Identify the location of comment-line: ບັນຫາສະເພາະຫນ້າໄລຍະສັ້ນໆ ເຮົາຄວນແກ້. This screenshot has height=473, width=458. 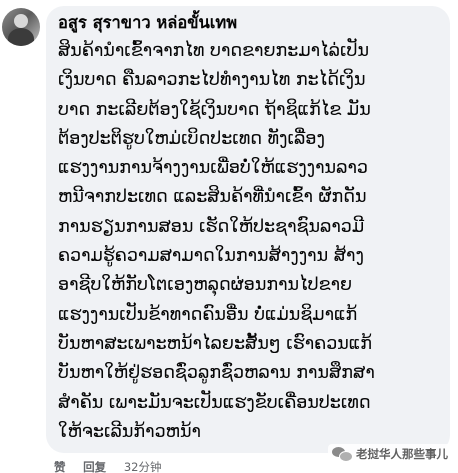
(215, 343).